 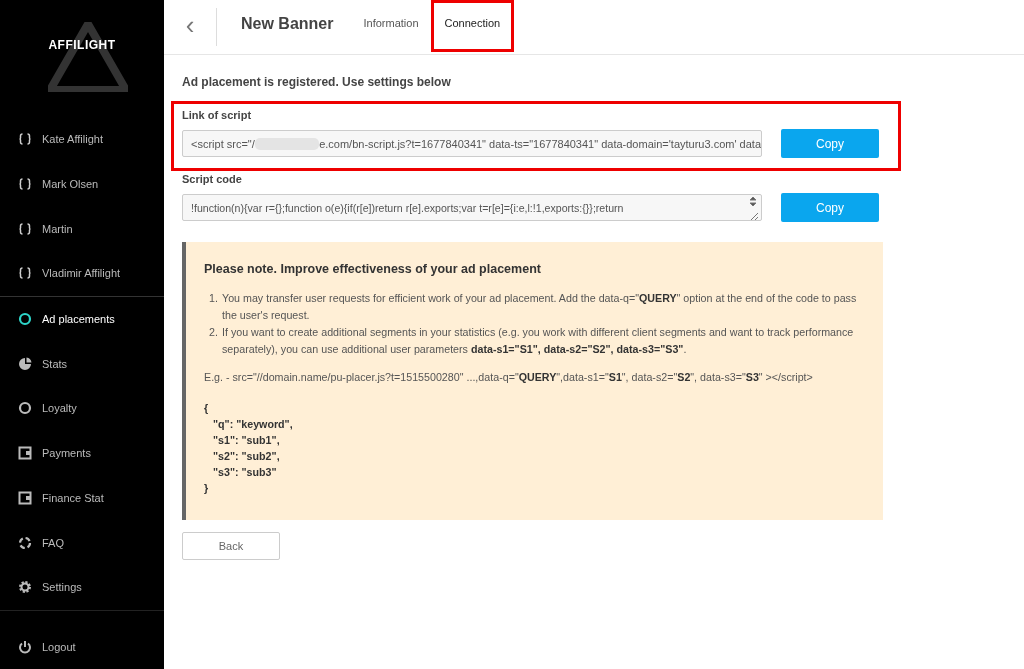 What do you see at coordinates (391, 27) in the screenshot?
I see `tab: Information` at bounding box center [391, 27].